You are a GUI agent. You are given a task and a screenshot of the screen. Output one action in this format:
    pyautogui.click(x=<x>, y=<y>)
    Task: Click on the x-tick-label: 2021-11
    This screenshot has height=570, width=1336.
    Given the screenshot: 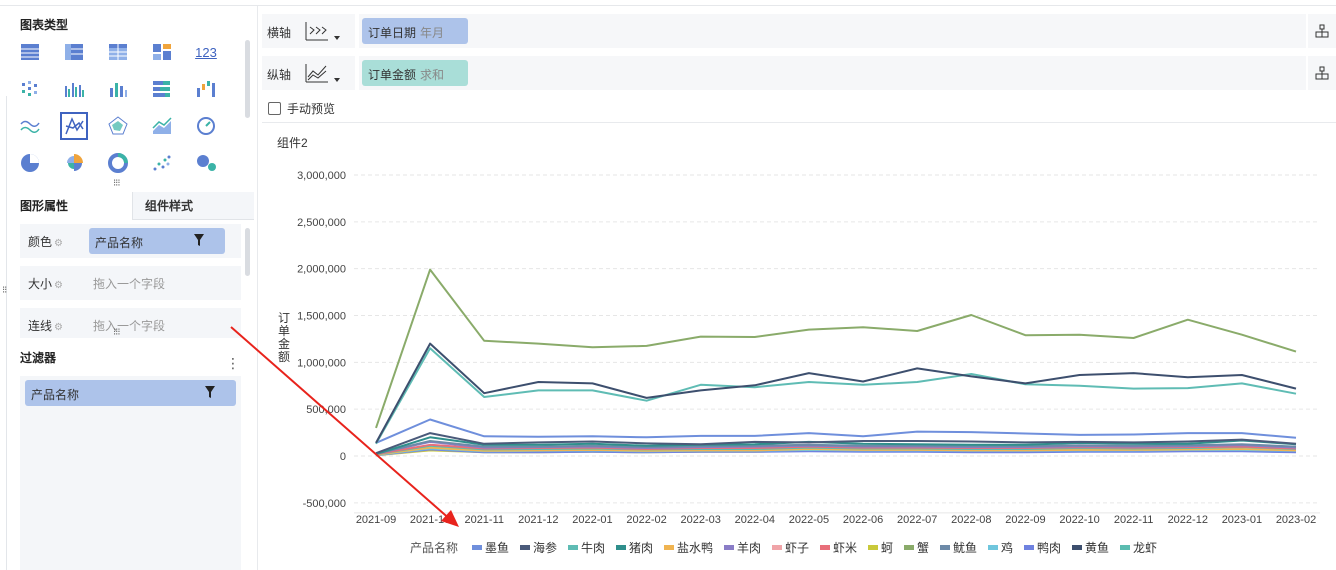 What is the action you would take?
    pyautogui.click(x=484, y=520)
    